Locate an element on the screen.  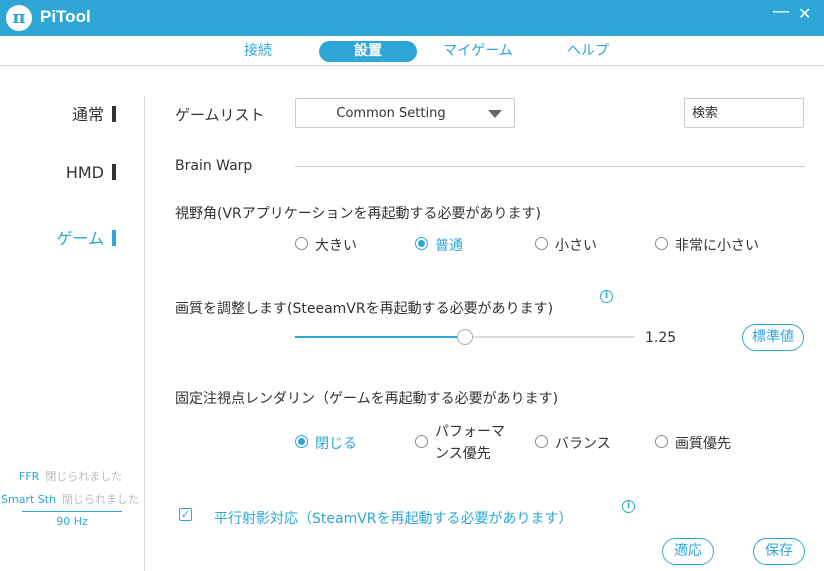
smart-key: Smart Sth is located at coordinates (29, 499).